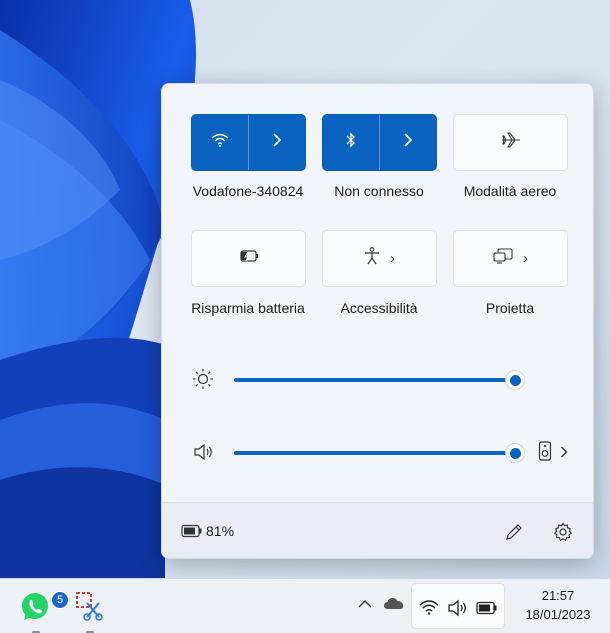  I want to click on airplane-icon, so click(511, 142).